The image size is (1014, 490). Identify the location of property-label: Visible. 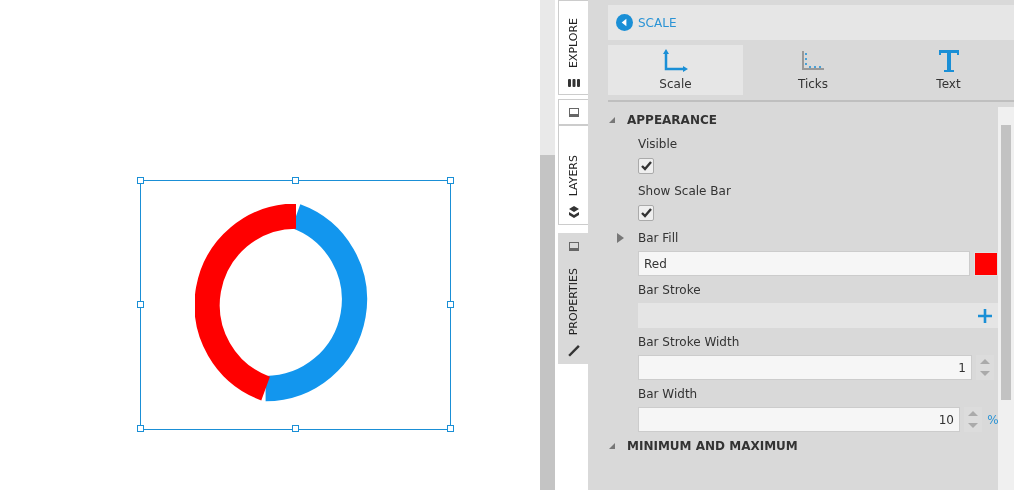
(658, 144).